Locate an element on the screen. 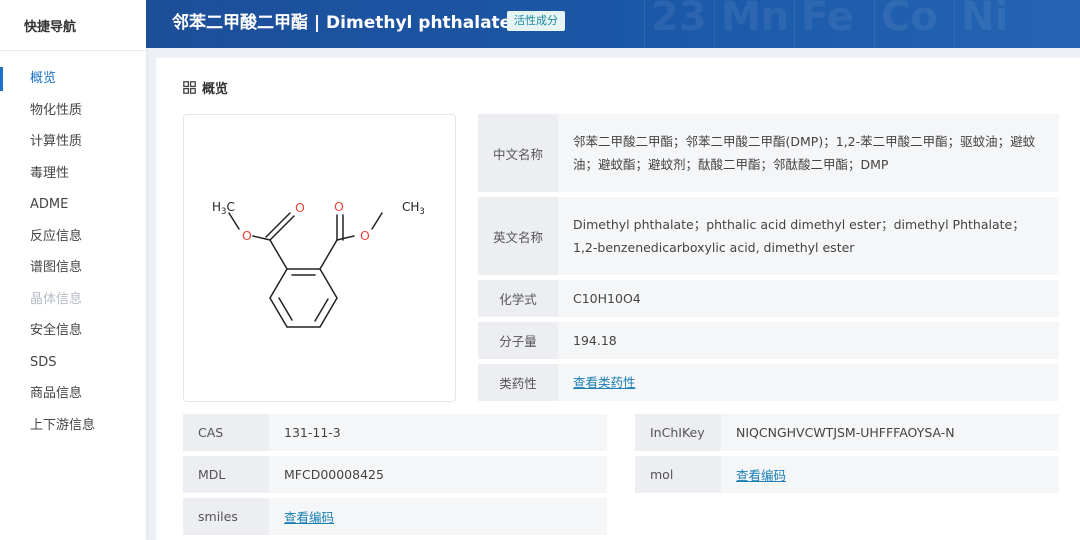  field-value: 查看类药性 is located at coordinates (810, 382).